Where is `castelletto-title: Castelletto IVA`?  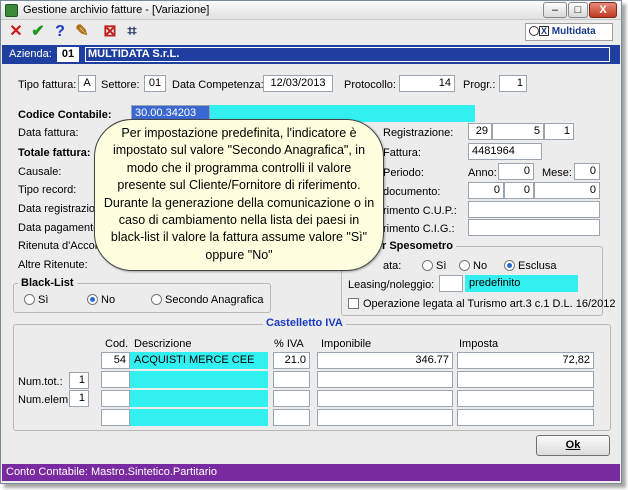
castelletto-title: Castelletto IVA is located at coordinates (304, 323).